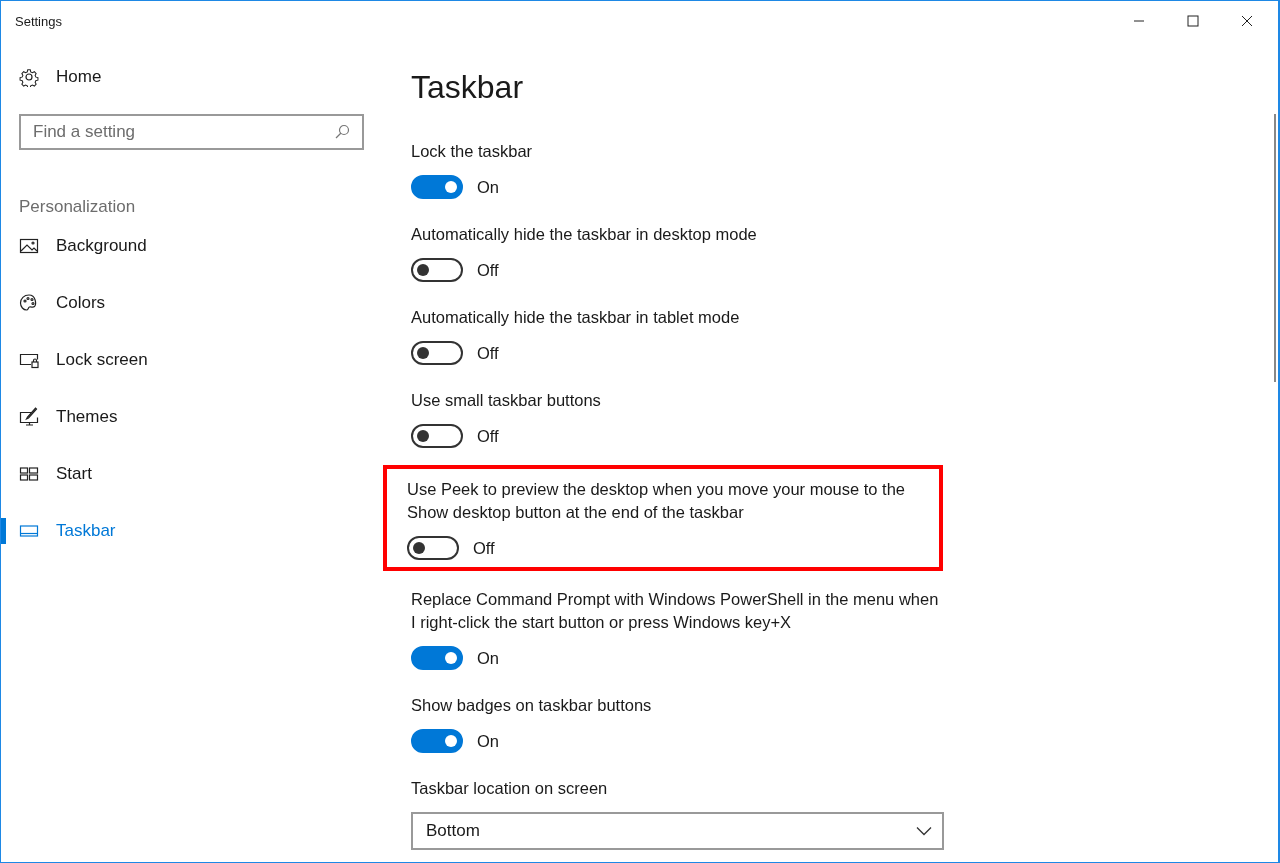  What do you see at coordinates (46, 473) in the screenshot?
I see `sidebar-item: Start` at bounding box center [46, 473].